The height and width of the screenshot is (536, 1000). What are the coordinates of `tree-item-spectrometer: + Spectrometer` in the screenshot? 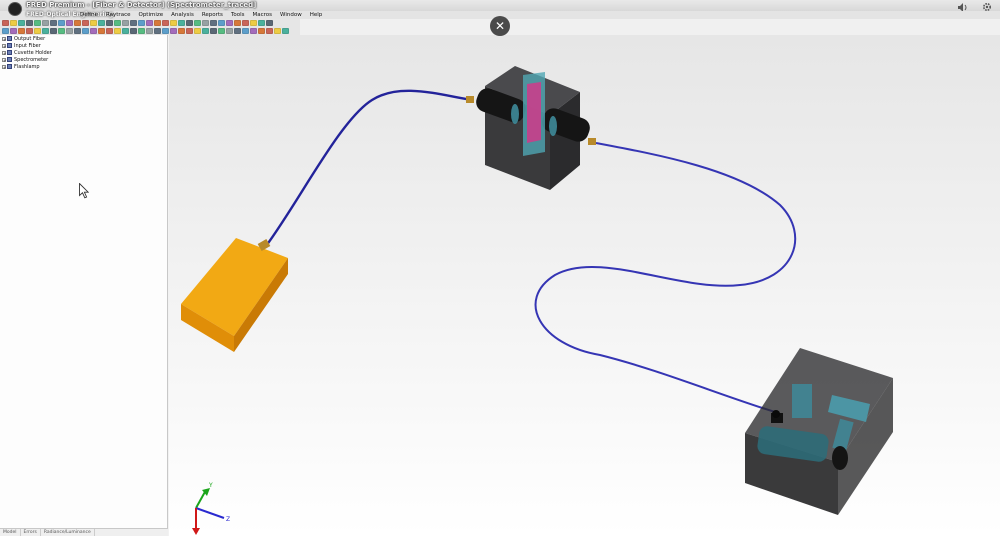 It's located at (27, 59).